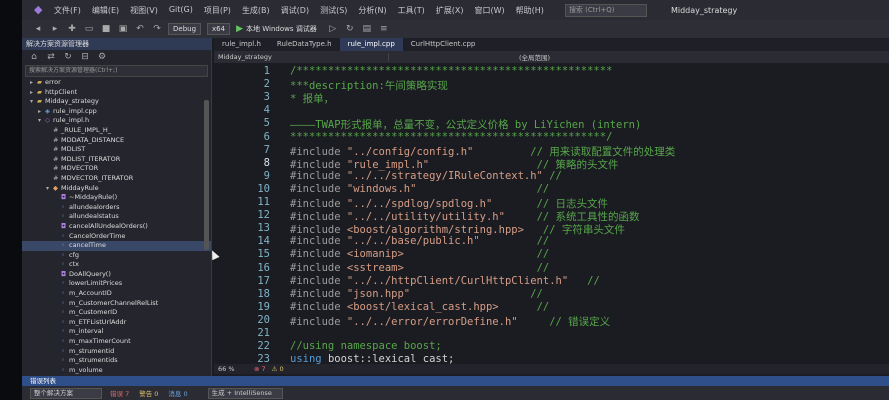 The height and width of the screenshot is (400, 889). Describe the element at coordinates (450, 10) in the screenshot. I see `menu-item: 扩展(X)` at that location.